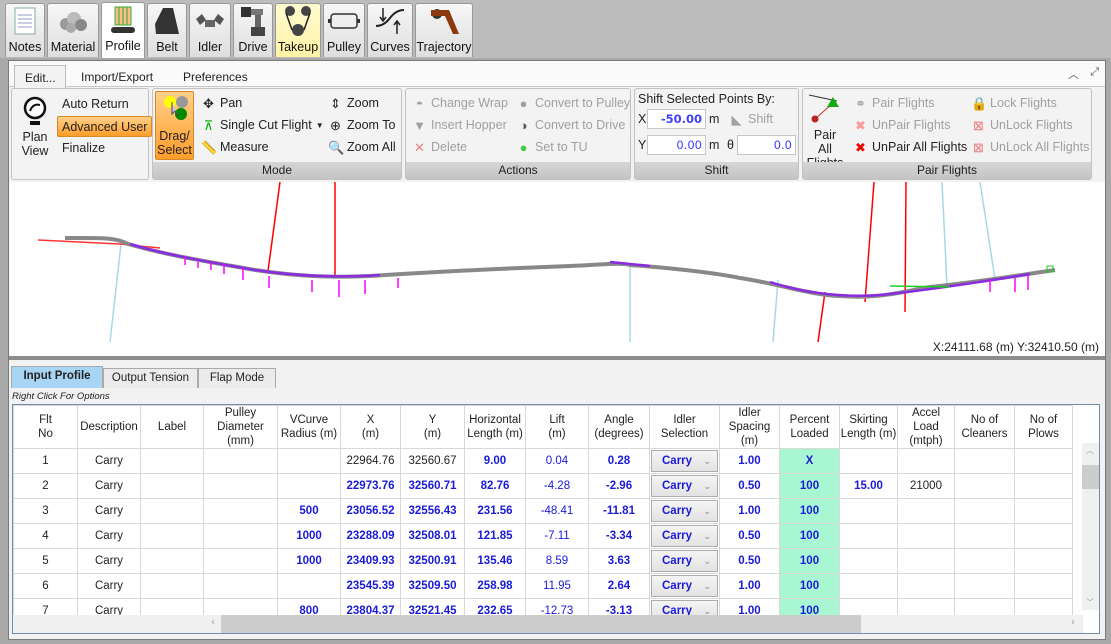  I want to click on cell-lift: 0.04, so click(557, 461).